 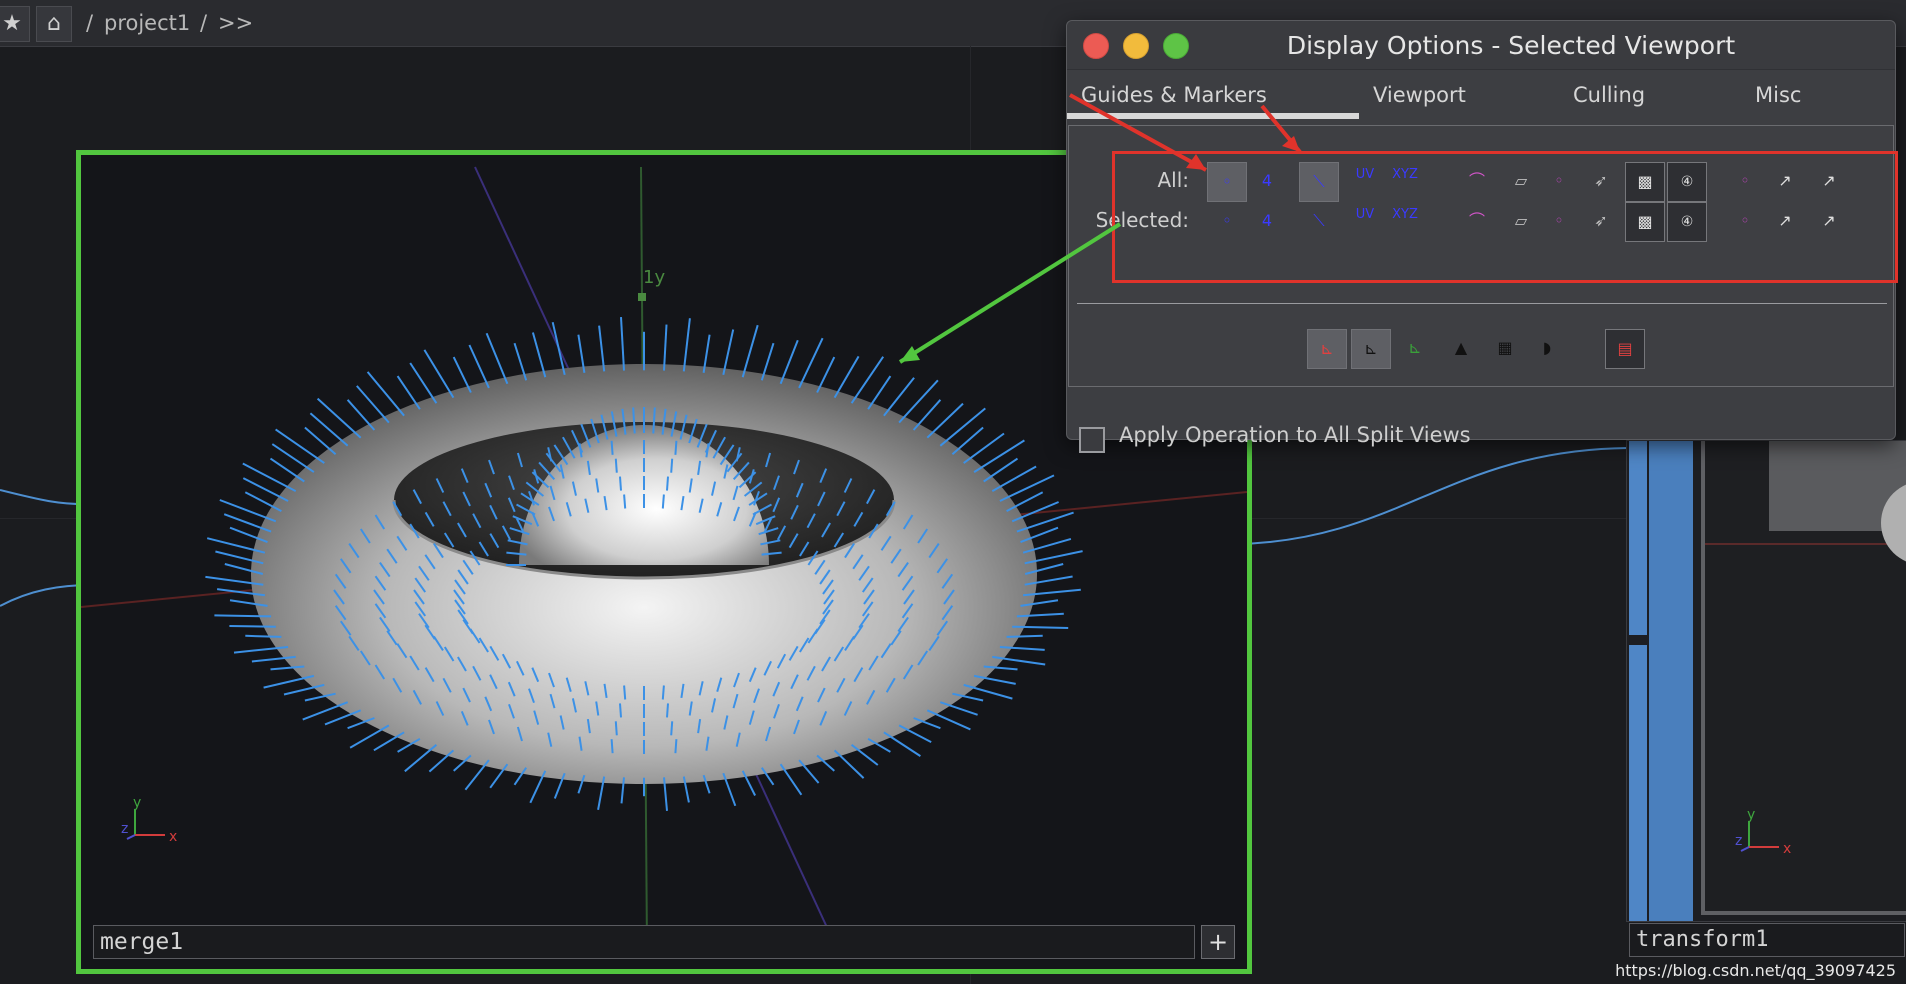 I want to click on add-viewer-button: +, so click(x=1218, y=942).